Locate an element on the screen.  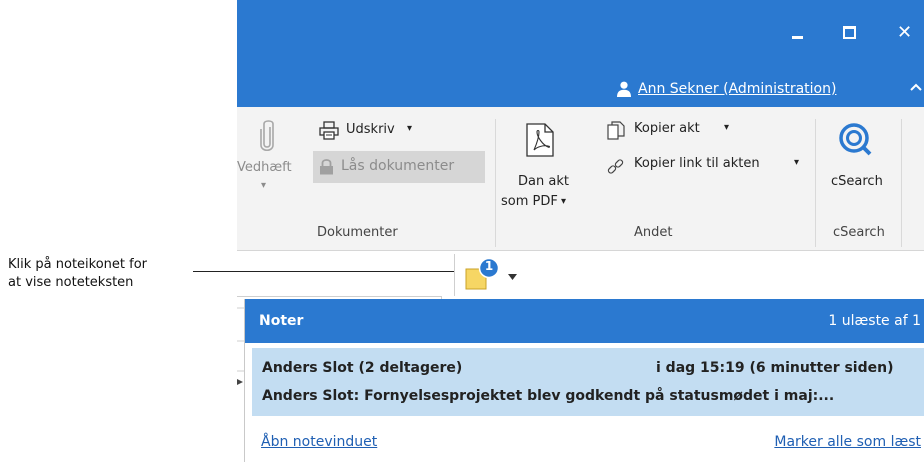
lock-icon is located at coordinates (326, 167).